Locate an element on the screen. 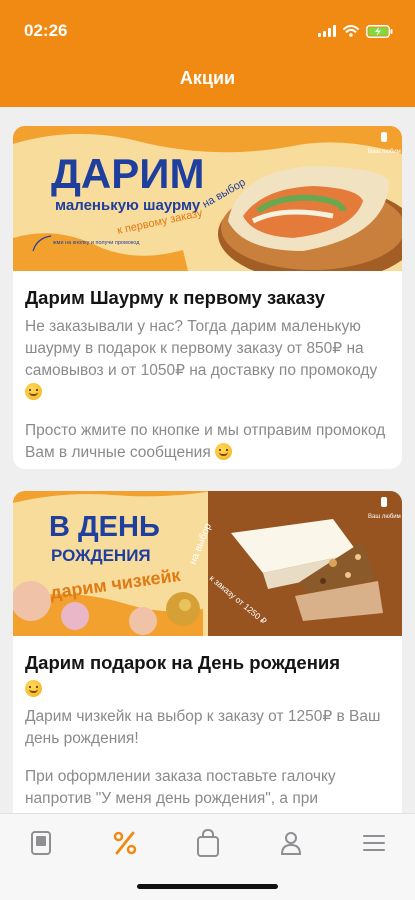 The height and width of the screenshot is (900, 415). page-title: Акции is located at coordinates (207, 78).